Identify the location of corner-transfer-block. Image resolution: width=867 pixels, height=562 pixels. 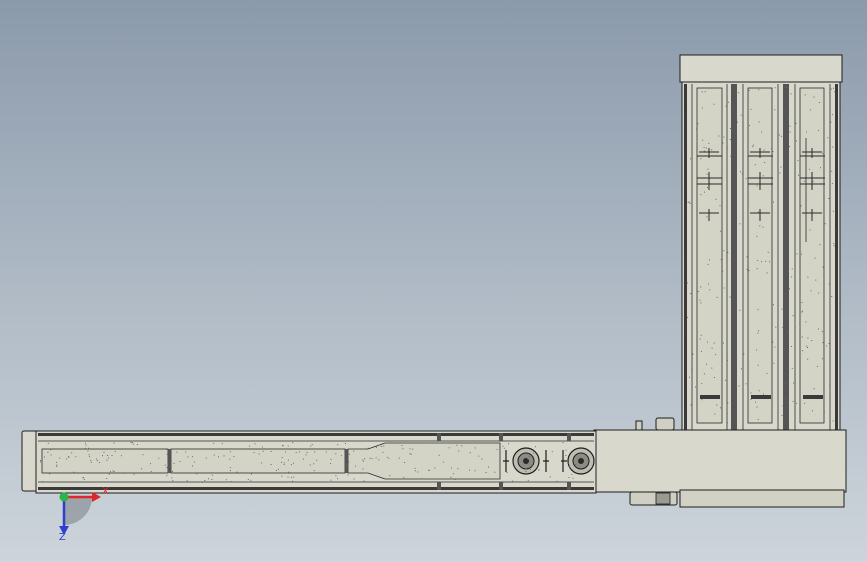
(720, 462).